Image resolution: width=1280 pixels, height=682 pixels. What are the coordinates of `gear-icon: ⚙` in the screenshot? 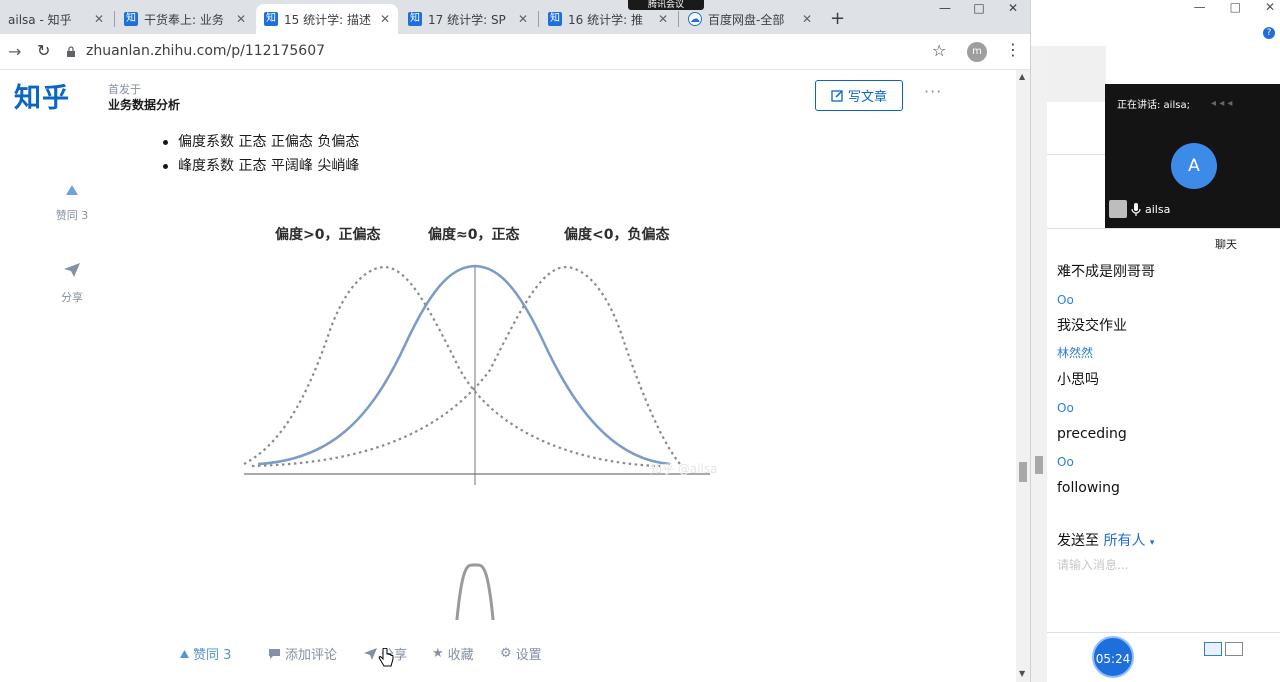 It's located at (506, 653).